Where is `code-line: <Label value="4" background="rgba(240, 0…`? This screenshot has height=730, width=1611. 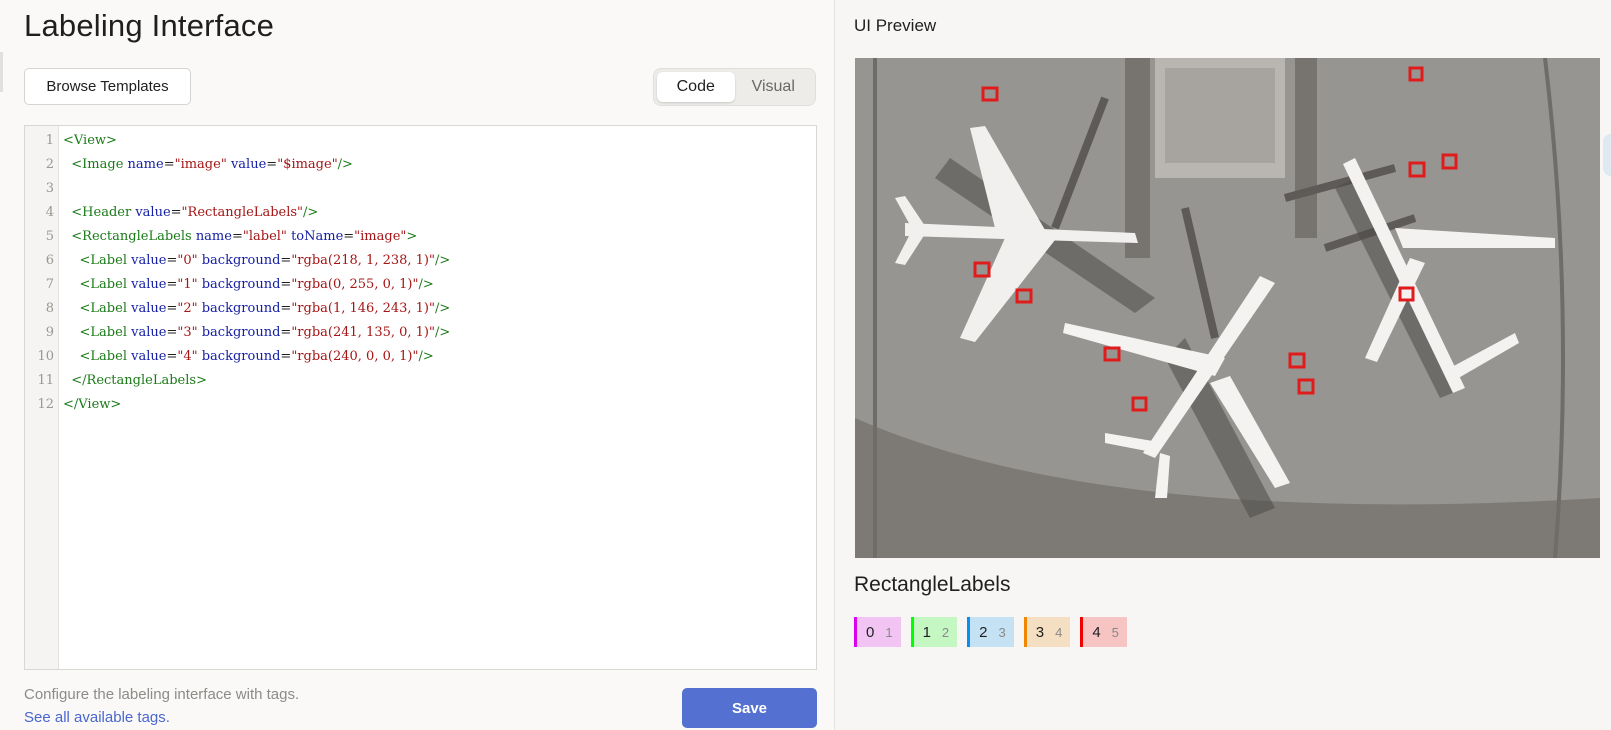 code-line: <Label value="4" background="rgba(240, 0… is located at coordinates (248, 357).